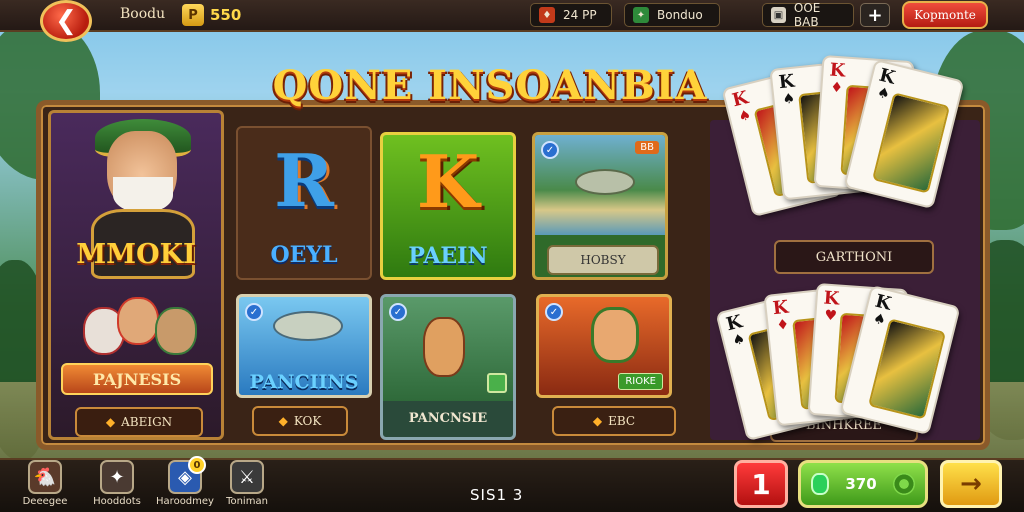  I want to click on back-button: ❮, so click(66, 21).